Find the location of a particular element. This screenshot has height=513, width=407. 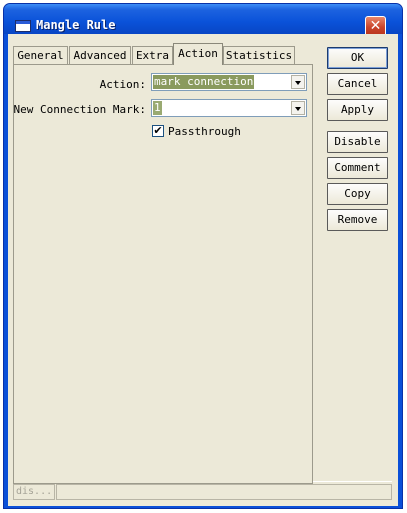

action-select-value: mark connection is located at coordinates (204, 82).